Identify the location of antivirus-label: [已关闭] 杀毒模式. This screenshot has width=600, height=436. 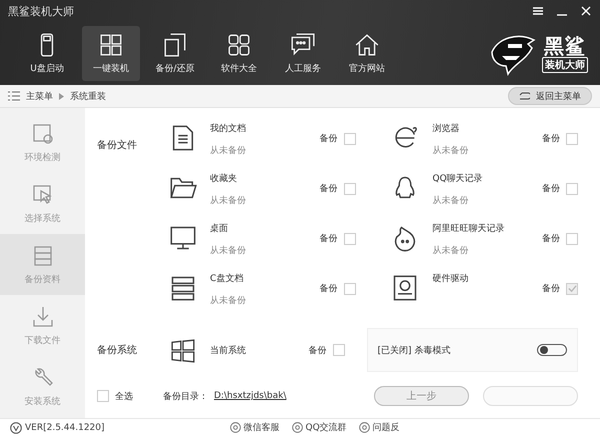
(414, 350).